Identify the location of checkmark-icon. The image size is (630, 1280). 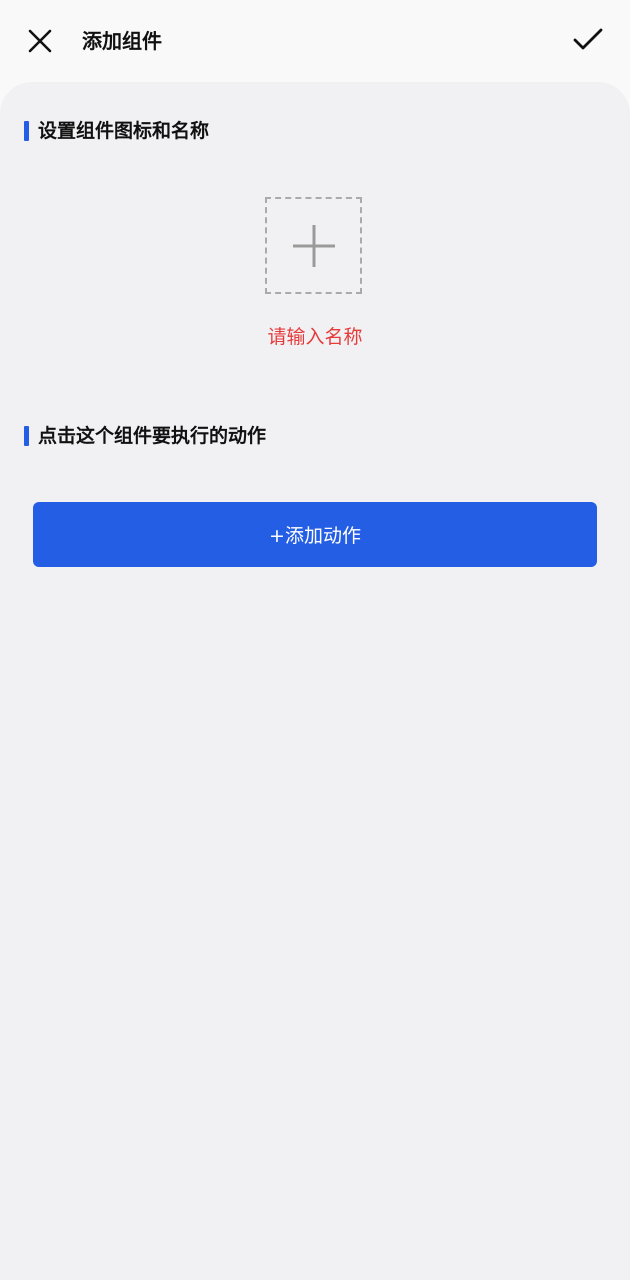
(588, 39).